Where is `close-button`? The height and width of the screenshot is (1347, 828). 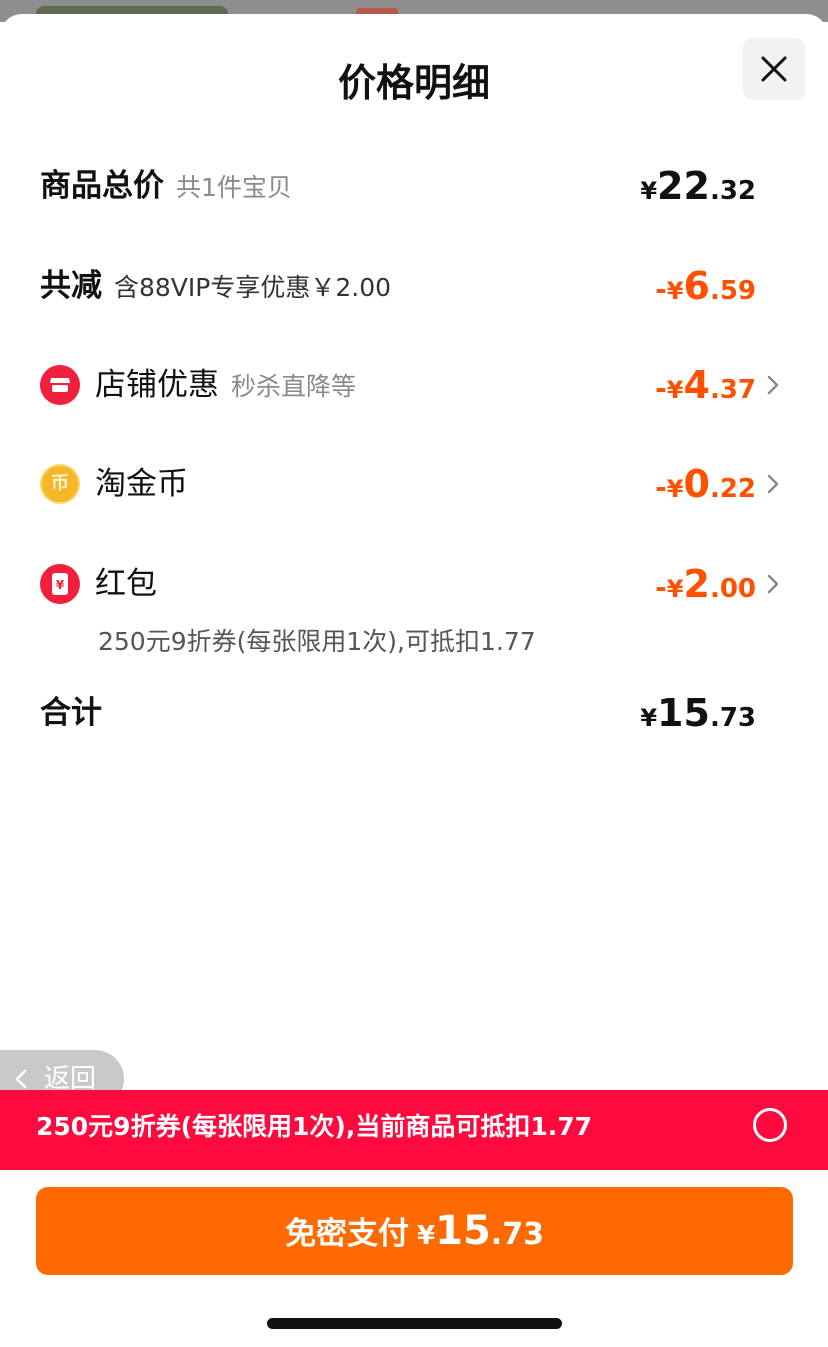
close-button is located at coordinates (774, 69).